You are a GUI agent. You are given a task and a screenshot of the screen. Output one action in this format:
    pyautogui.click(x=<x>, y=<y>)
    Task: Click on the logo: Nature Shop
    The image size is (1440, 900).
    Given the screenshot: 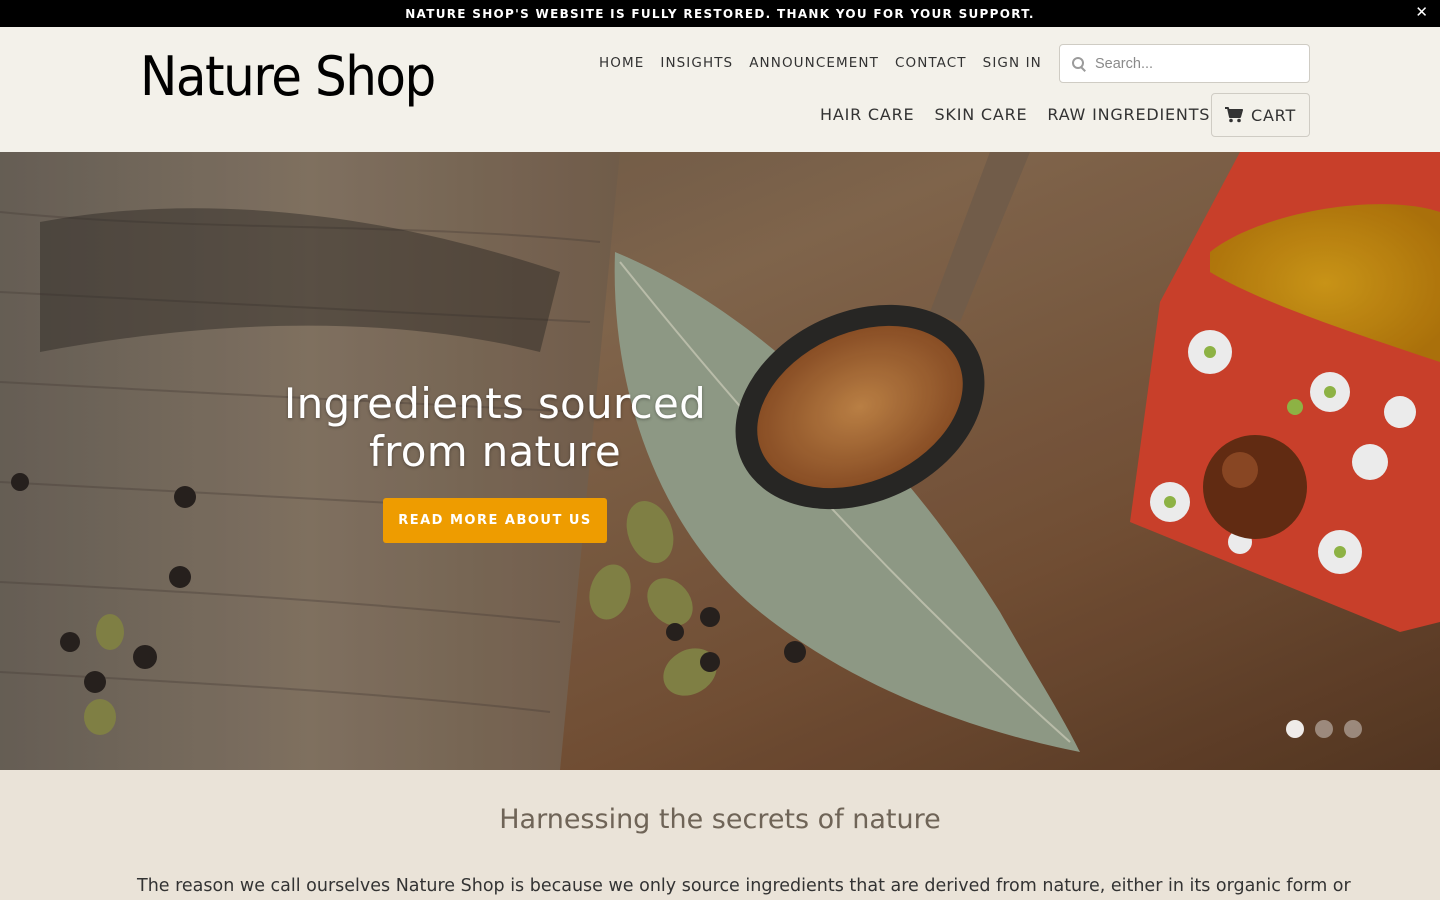 What is the action you would take?
    pyautogui.click(x=288, y=77)
    